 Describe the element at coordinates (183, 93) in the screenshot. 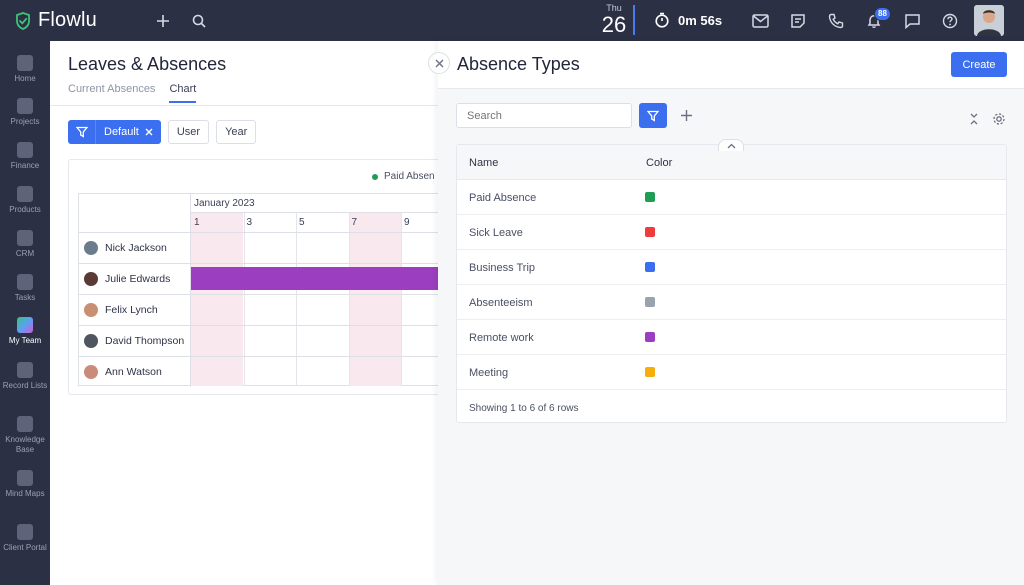

I see `tab-chart: Chart` at that location.